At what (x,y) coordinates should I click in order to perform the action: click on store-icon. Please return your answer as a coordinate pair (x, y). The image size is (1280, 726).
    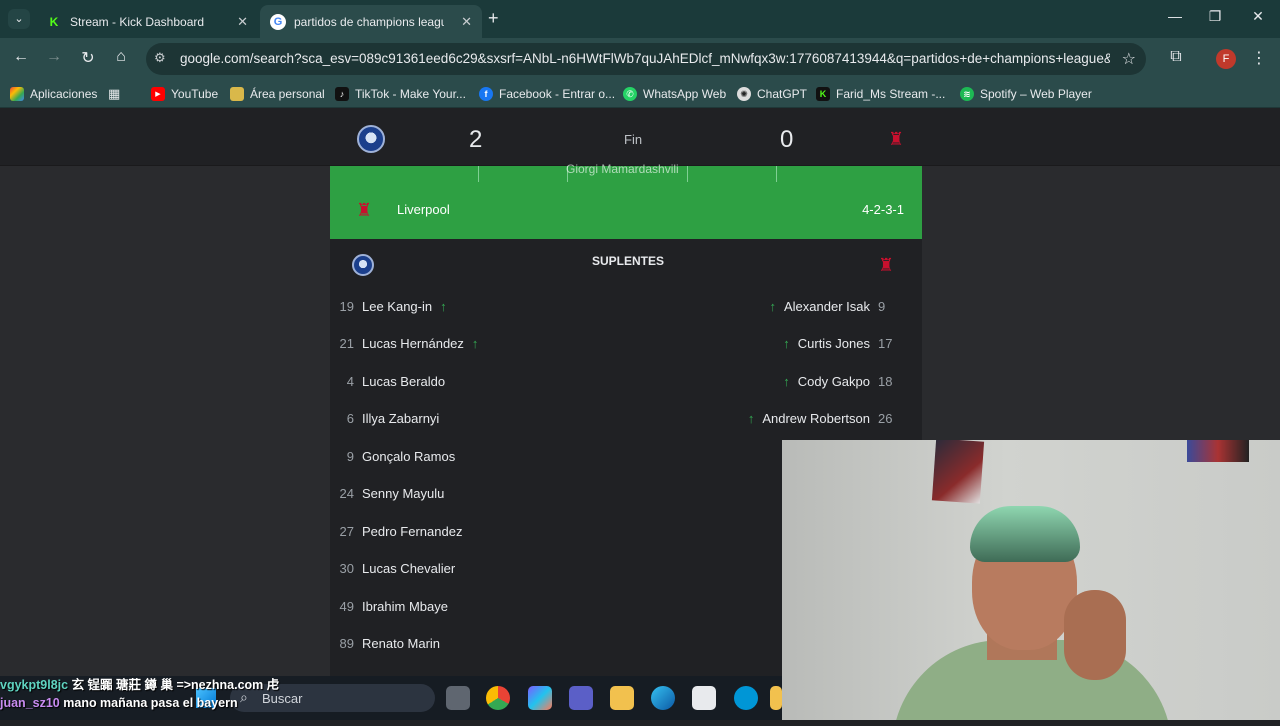
    Looking at the image, I should click on (704, 698).